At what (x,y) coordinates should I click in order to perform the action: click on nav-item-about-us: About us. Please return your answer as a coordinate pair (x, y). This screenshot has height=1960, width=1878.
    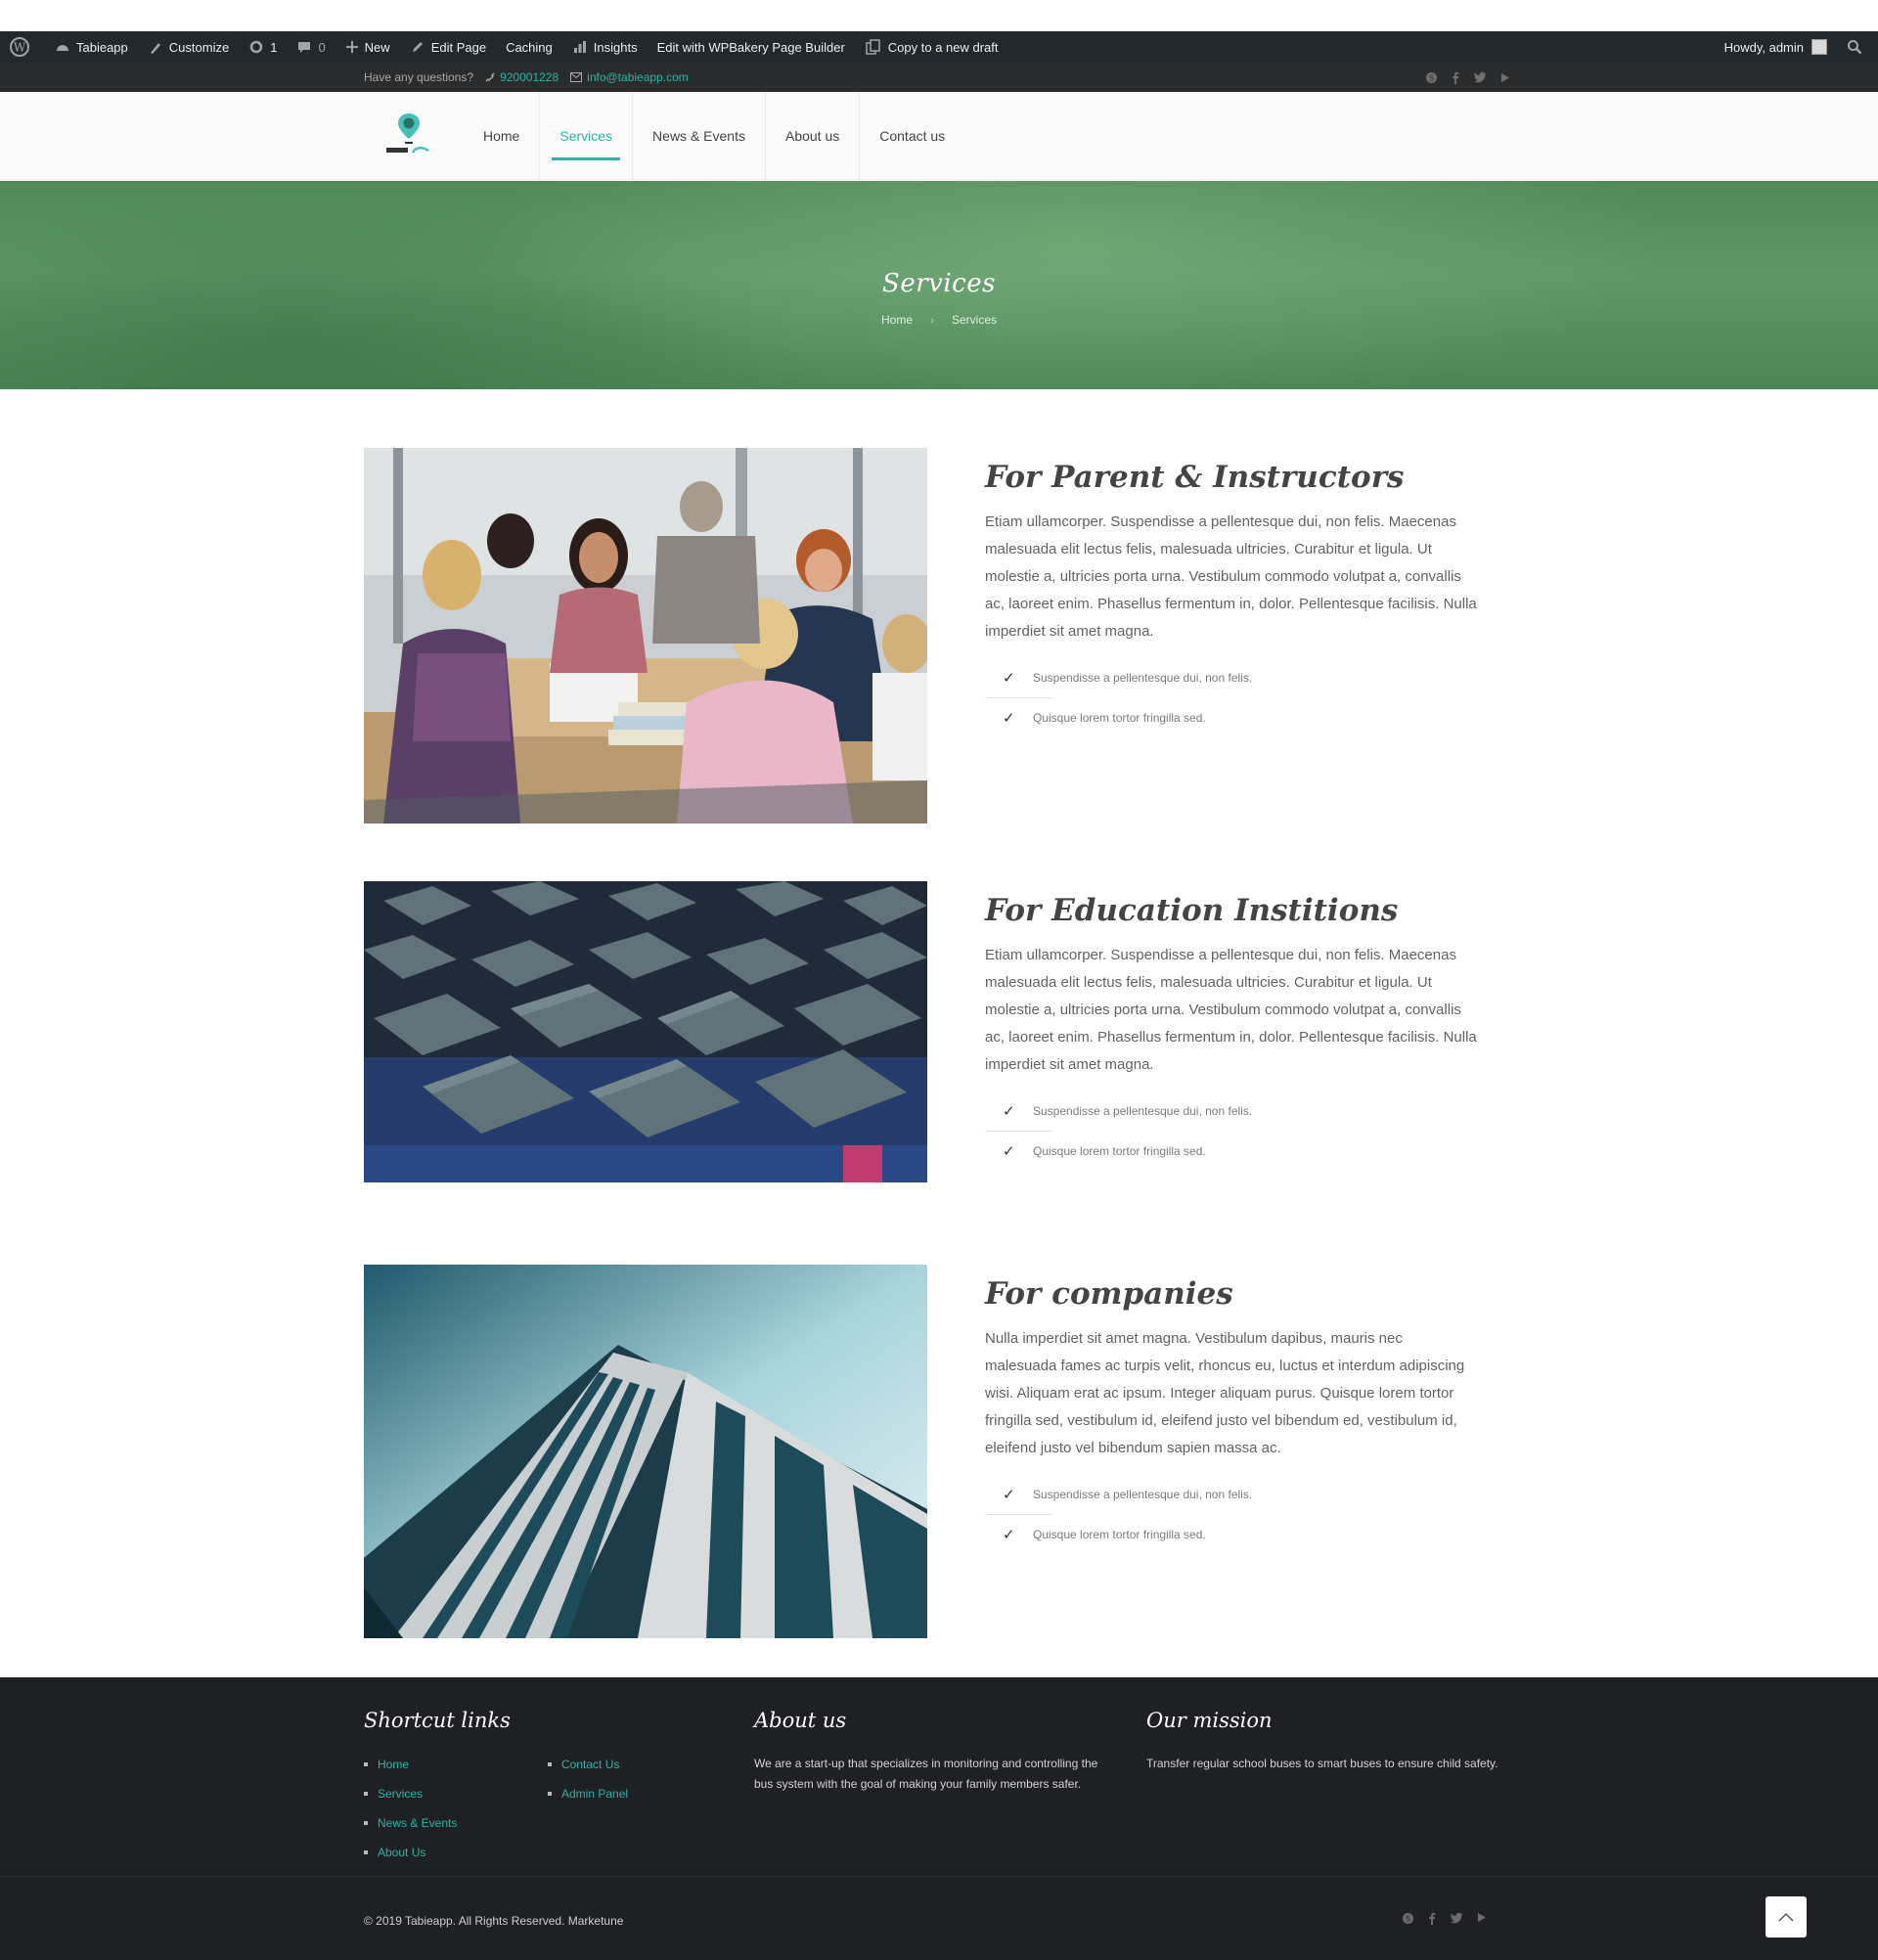
    Looking at the image, I should click on (811, 136).